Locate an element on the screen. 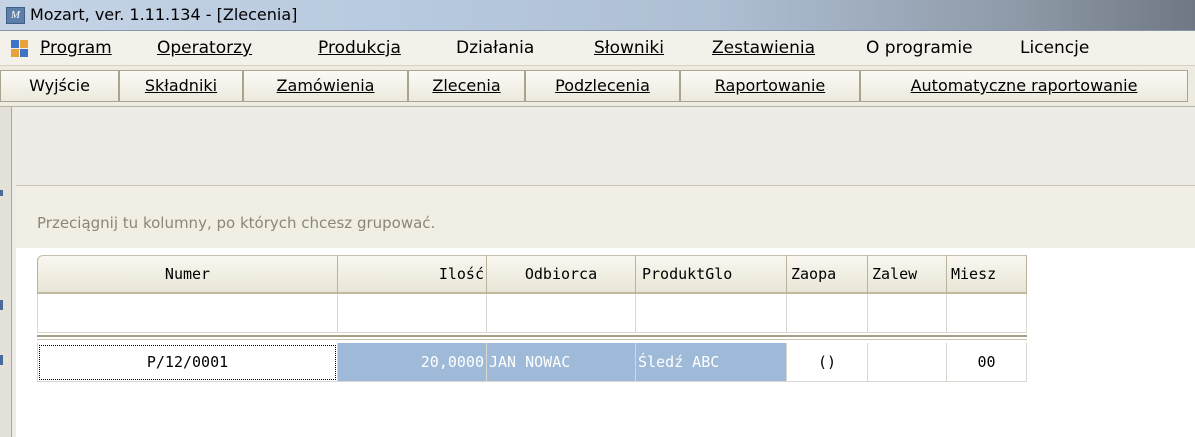 This screenshot has height=437, width=1195. cell-ilosc: 20,0000 is located at coordinates (412, 362).